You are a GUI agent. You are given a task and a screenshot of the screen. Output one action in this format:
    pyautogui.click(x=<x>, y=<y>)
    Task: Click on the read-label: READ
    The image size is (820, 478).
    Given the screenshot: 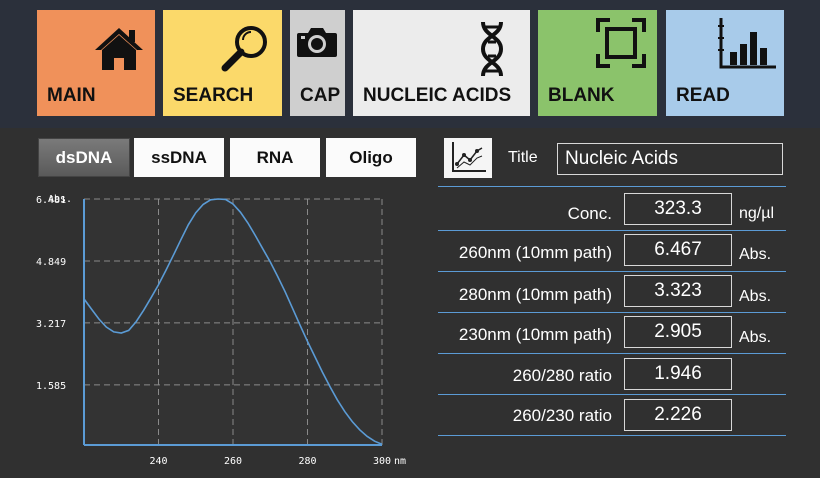 What is the action you would take?
    pyautogui.click(x=703, y=95)
    